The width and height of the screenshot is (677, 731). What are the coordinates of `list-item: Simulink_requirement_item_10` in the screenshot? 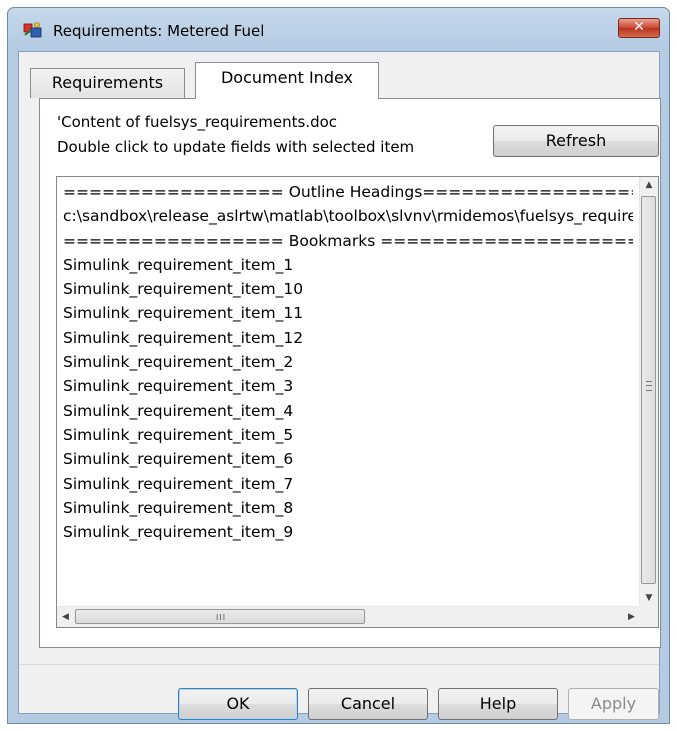 It's located at (348, 289).